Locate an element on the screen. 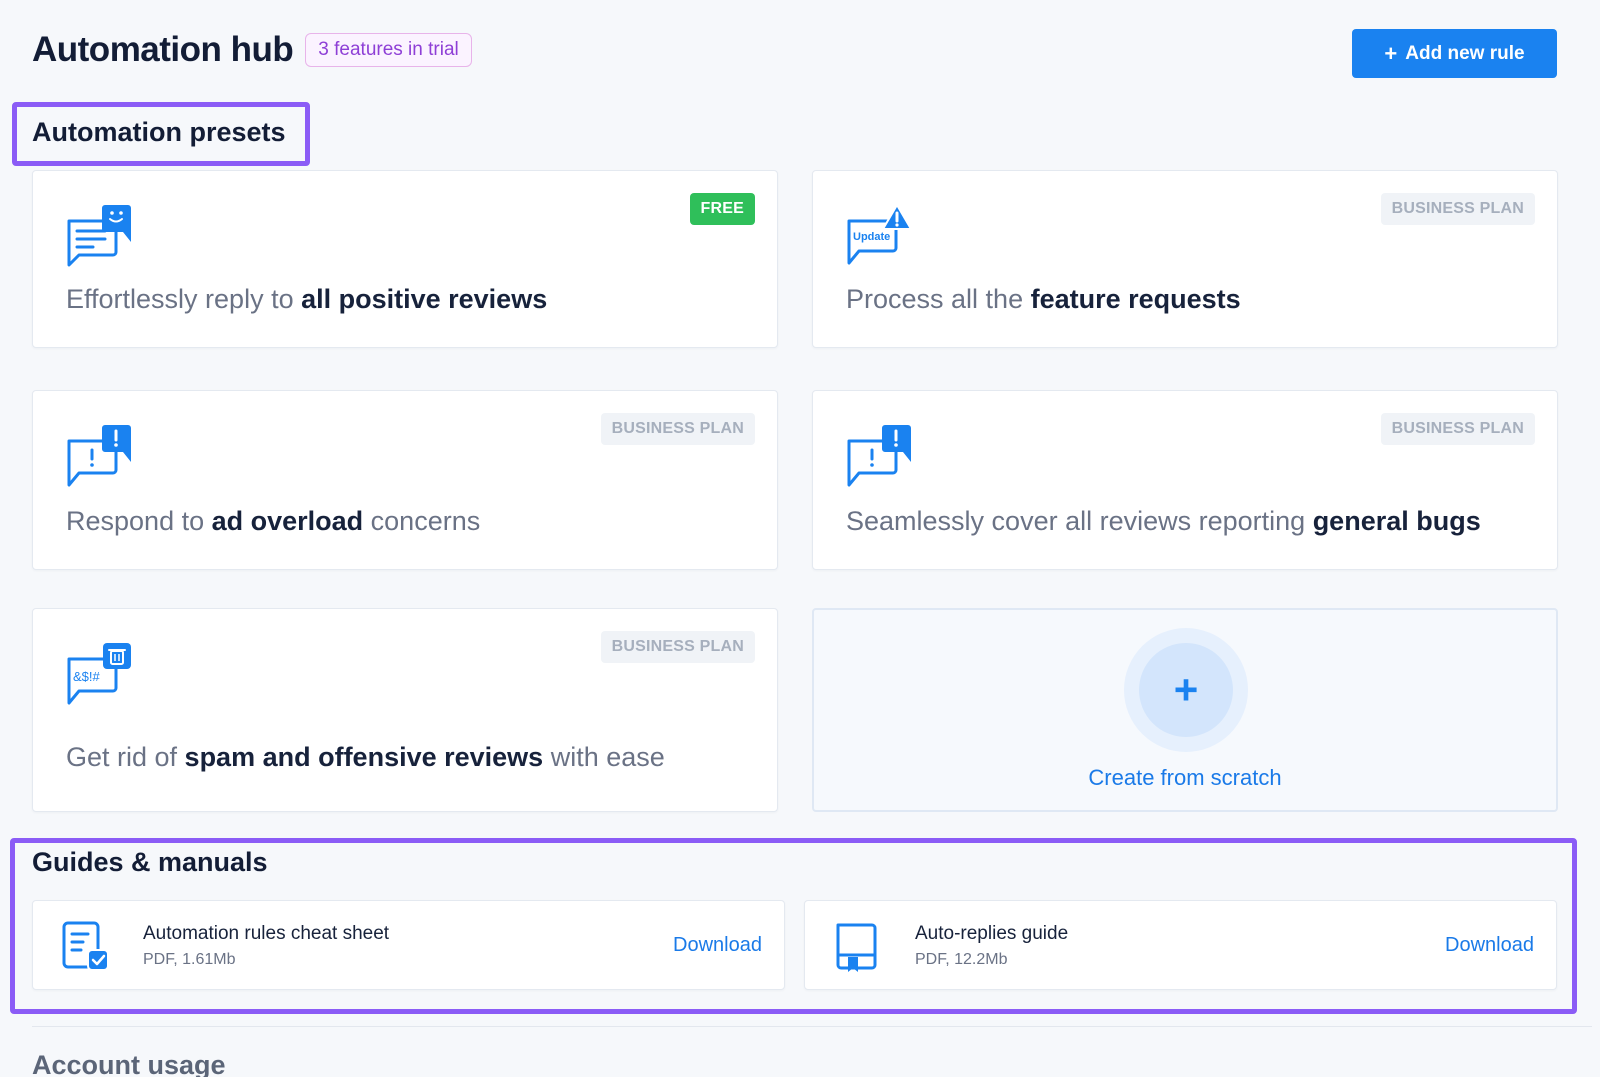 The image size is (1600, 1077). free-badge: FREE is located at coordinates (722, 209).